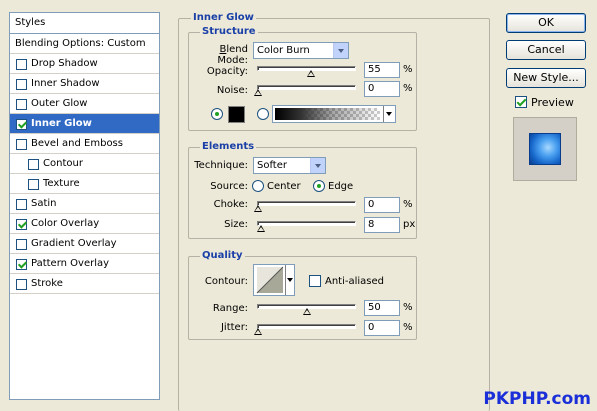  Describe the element at coordinates (229, 32) in the screenshot. I see `structure-title: Structure` at that location.